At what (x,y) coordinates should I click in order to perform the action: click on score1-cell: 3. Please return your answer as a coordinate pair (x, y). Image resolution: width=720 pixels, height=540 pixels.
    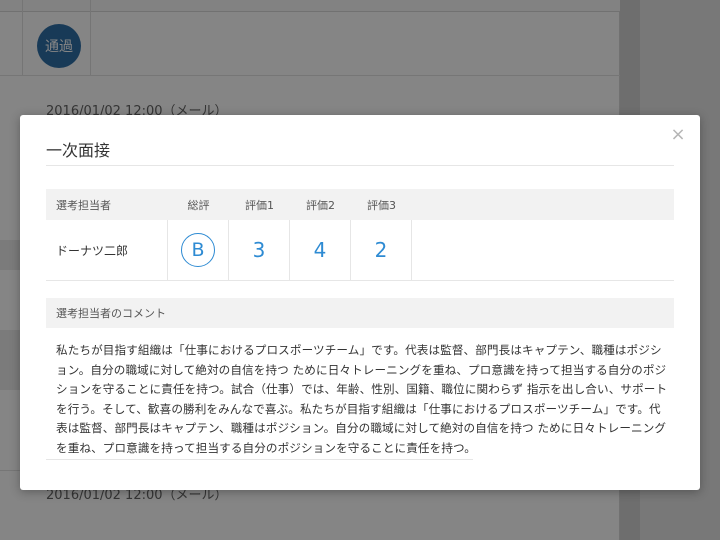
    Looking at the image, I should click on (259, 250).